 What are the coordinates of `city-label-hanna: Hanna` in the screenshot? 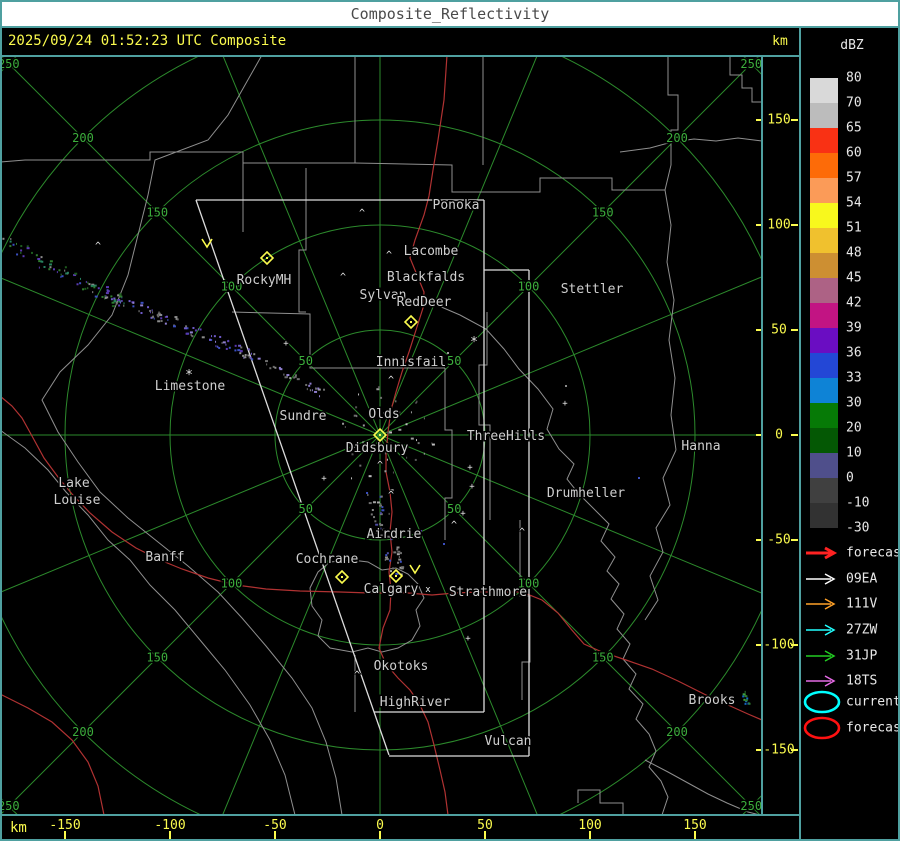 It's located at (700, 446).